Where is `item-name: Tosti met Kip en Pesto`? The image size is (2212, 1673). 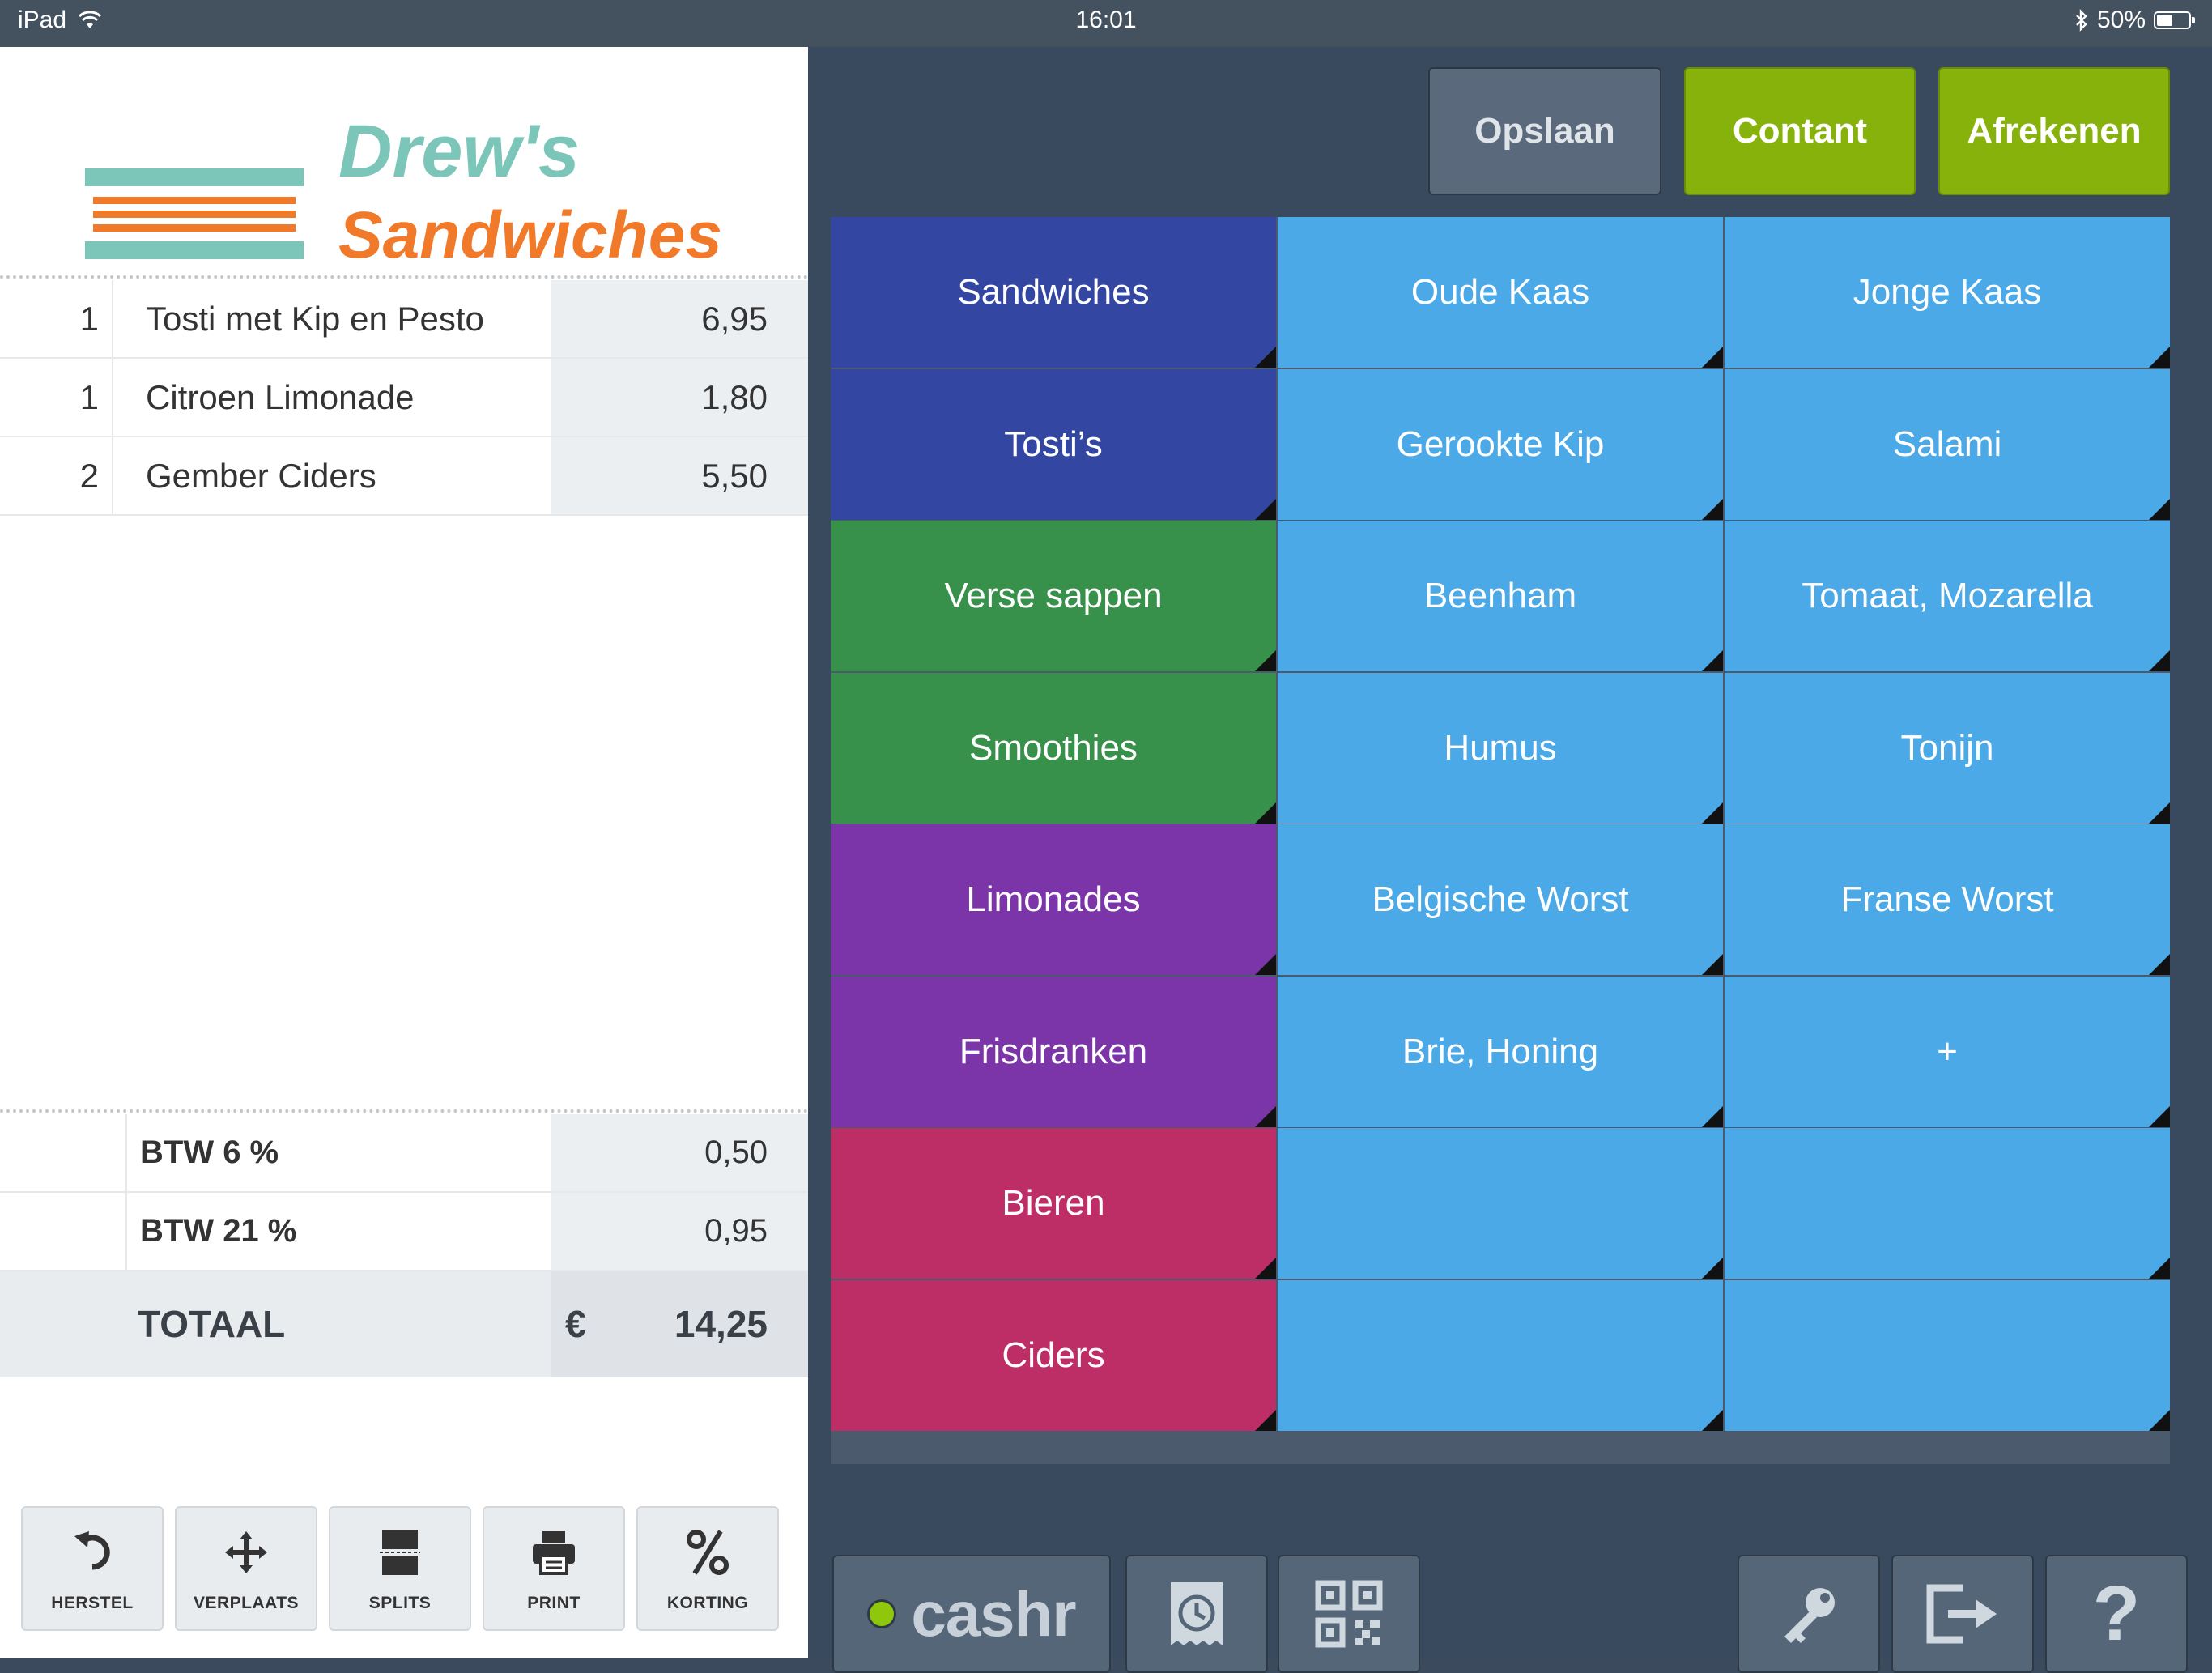
item-name: Tosti met Kip en Pesto is located at coordinates (315, 319).